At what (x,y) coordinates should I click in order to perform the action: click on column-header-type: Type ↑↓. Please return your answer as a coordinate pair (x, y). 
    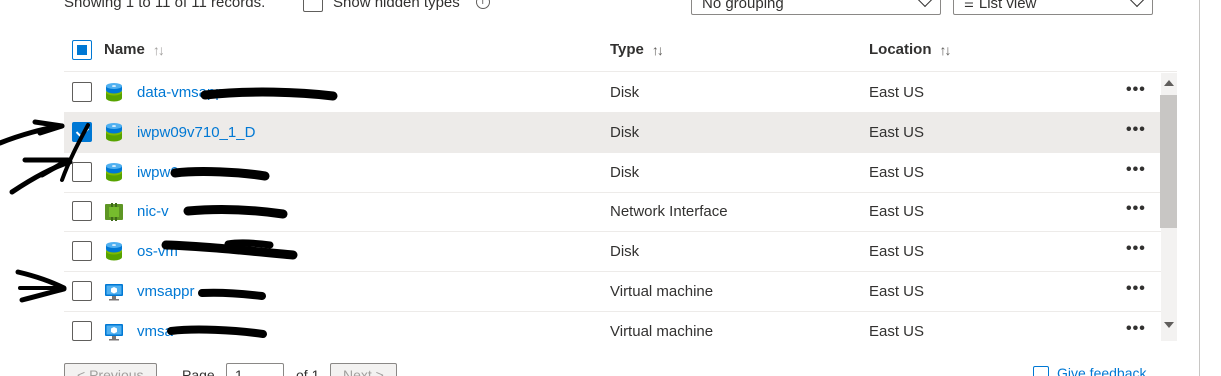
    Looking at the image, I should click on (637, 49).